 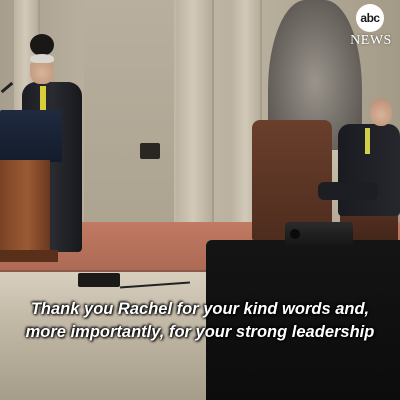 I want to click on speaker-hair, so click(x=42, y=58).